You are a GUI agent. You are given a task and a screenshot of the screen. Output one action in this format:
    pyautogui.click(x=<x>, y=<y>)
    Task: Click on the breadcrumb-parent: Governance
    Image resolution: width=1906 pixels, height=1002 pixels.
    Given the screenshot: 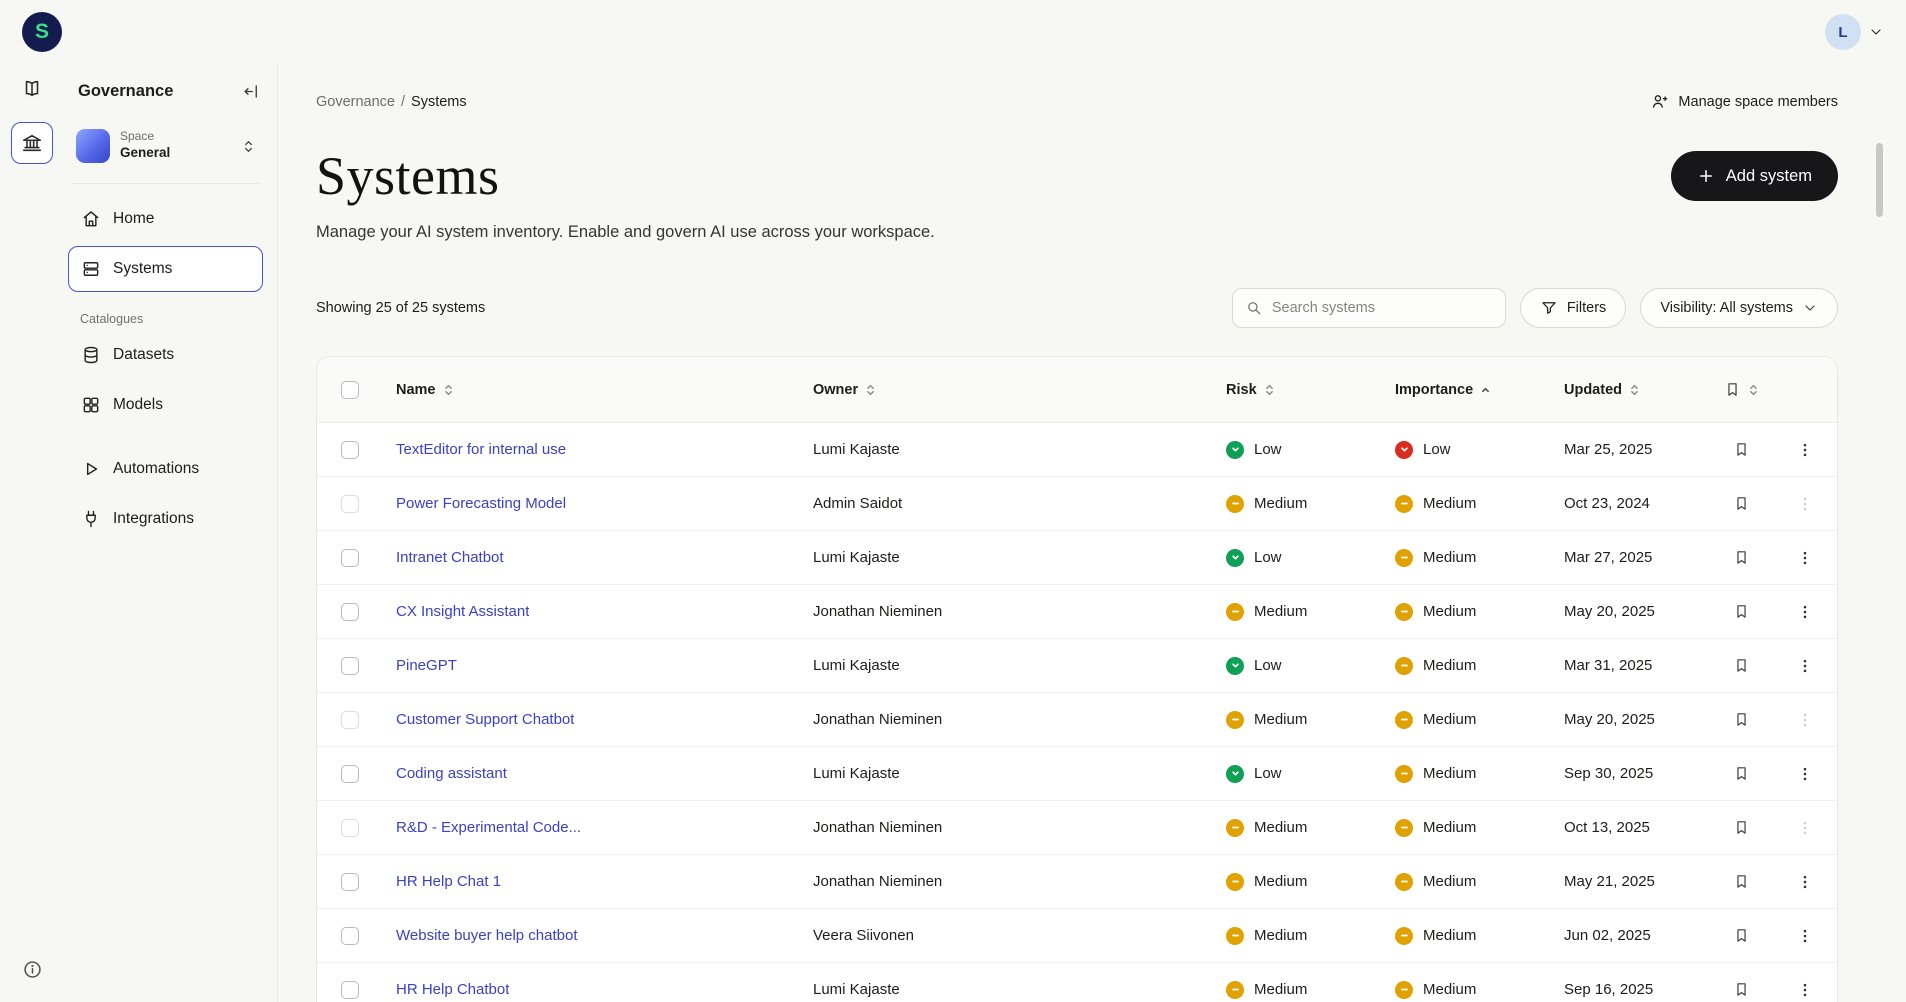 What is the action you would take?
    pyautogui.click(x=355, y=102)
    